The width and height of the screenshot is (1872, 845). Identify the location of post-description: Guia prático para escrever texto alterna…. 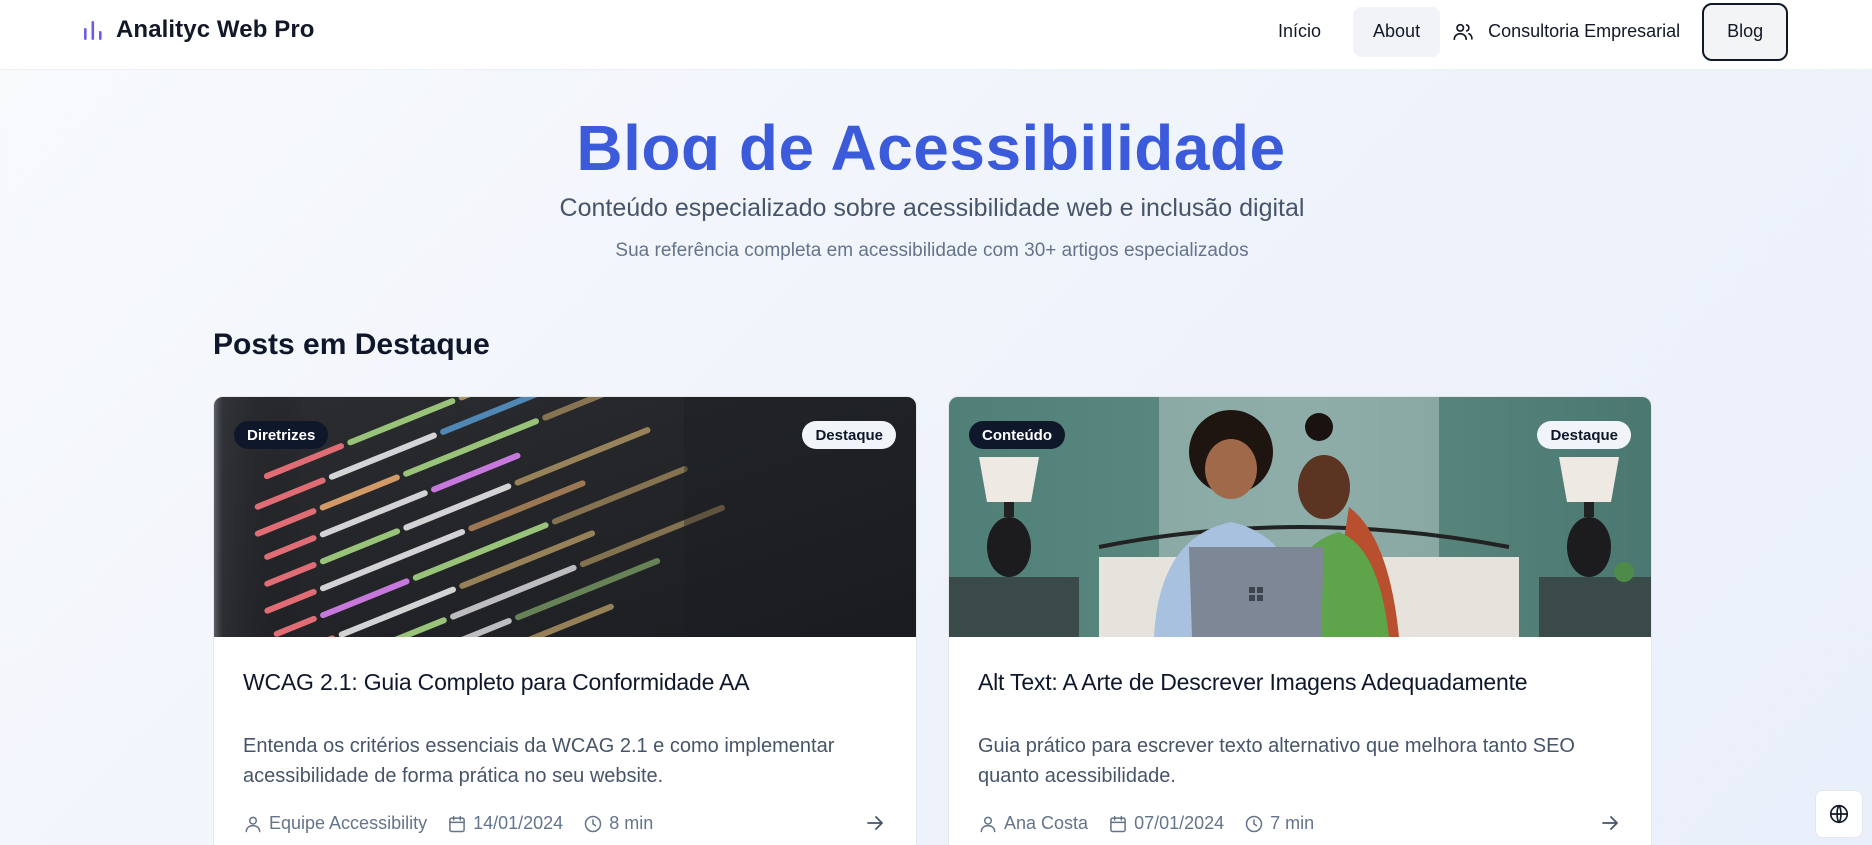
(1276, 761).